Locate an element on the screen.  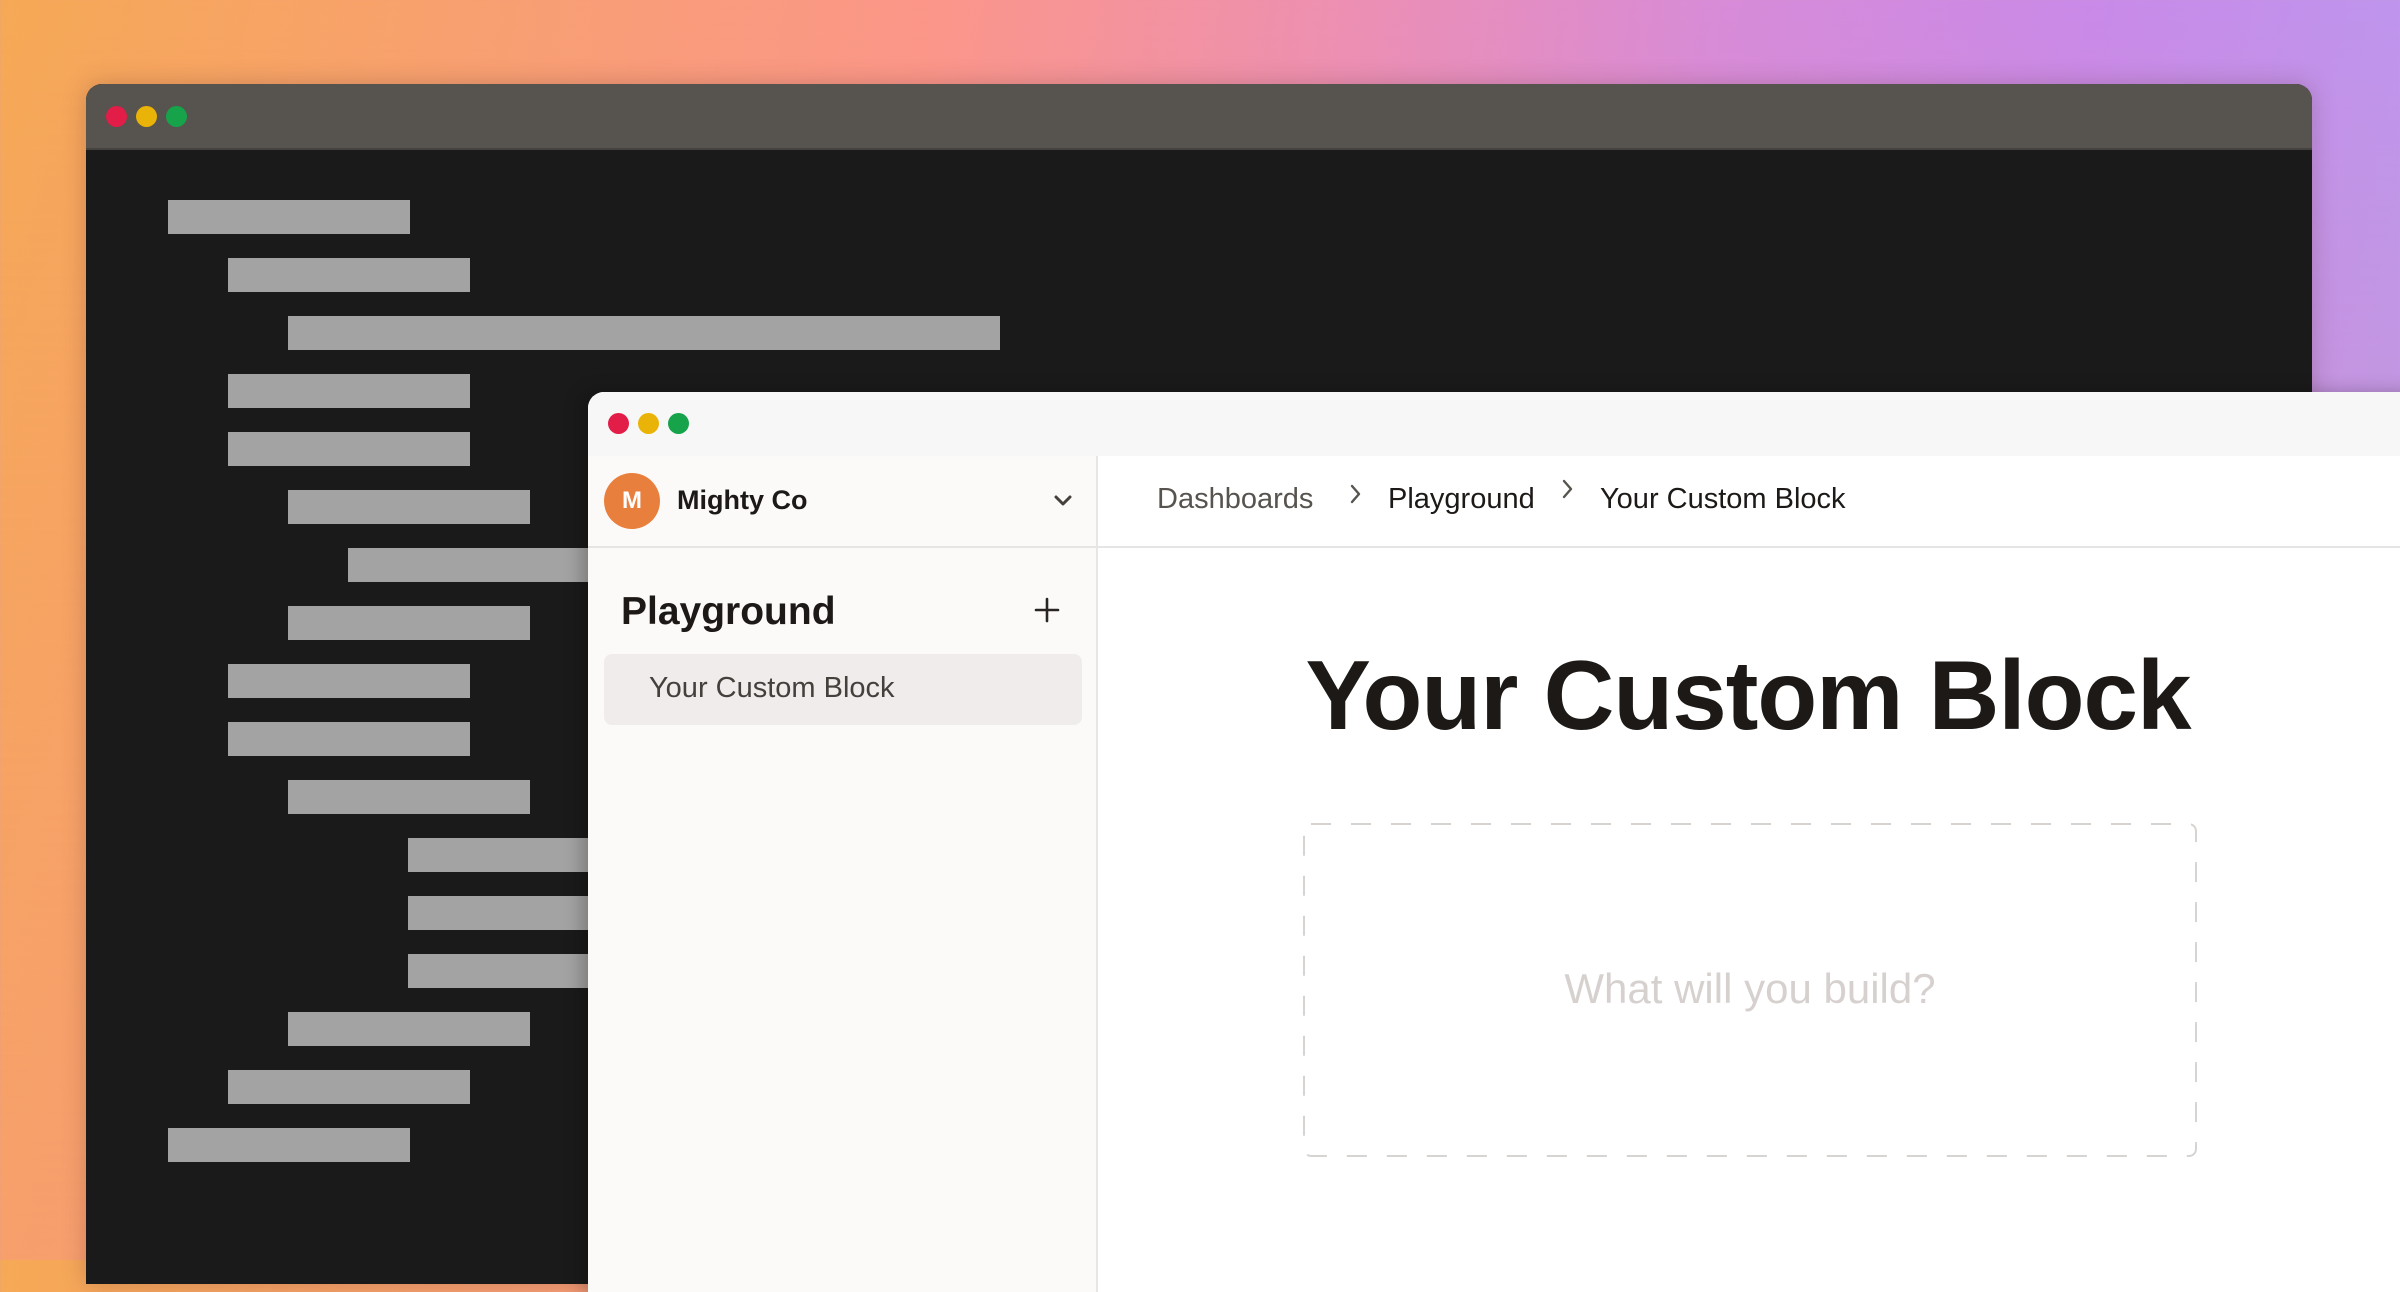
sidebar: M Mighty Co Playground Your Custom Block is located at coordinates (843, 874).